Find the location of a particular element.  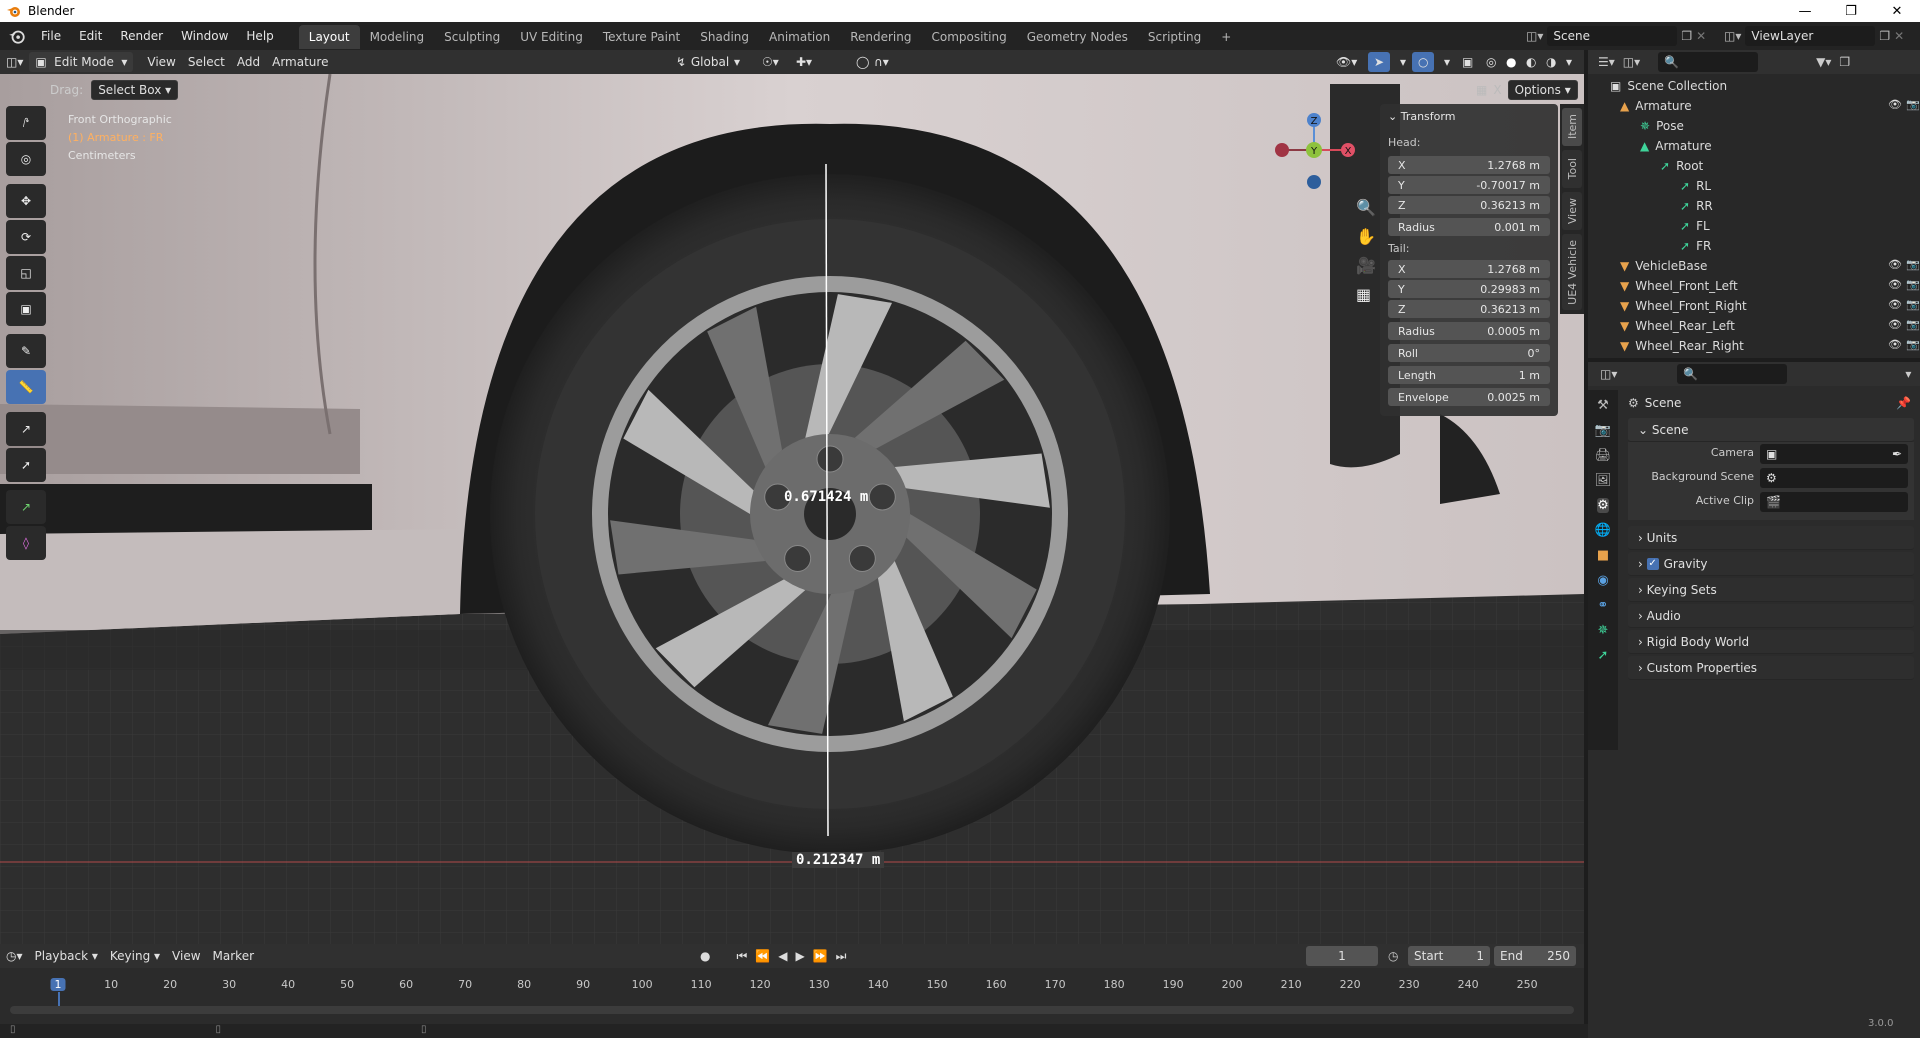

play-icon: ▶ is located at coordinates (799, 956).